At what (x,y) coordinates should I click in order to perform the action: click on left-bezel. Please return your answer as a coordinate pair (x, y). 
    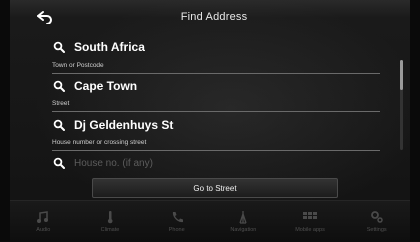
    Looking at the image, I should click on (5, 120).